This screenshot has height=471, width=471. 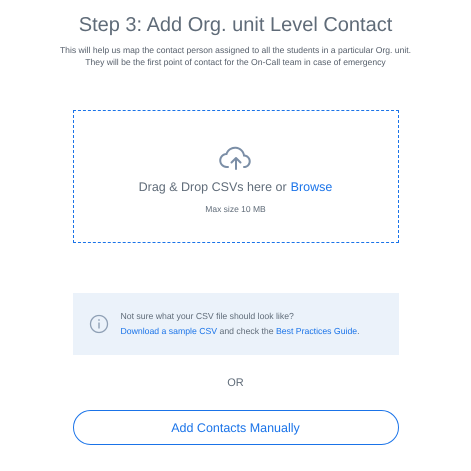 I want to click on info-link: Best Practices Guide, so click(x=317, y=331).